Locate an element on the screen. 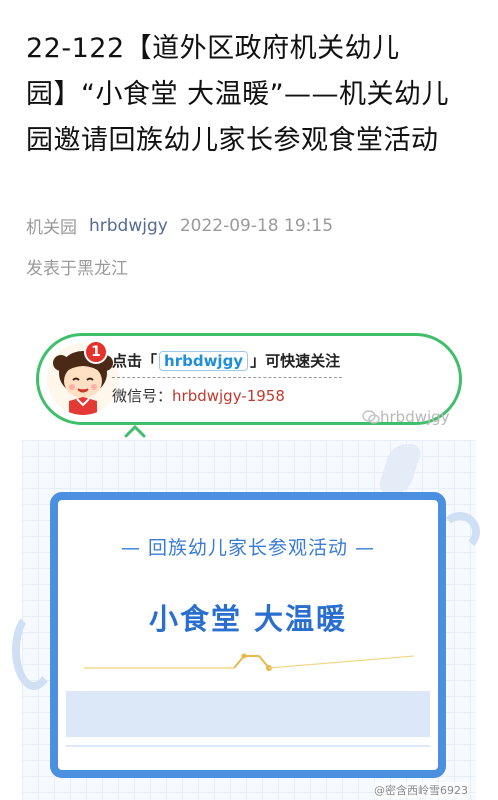  wechat-label: 微信号： is located at coordinates (142, 396).